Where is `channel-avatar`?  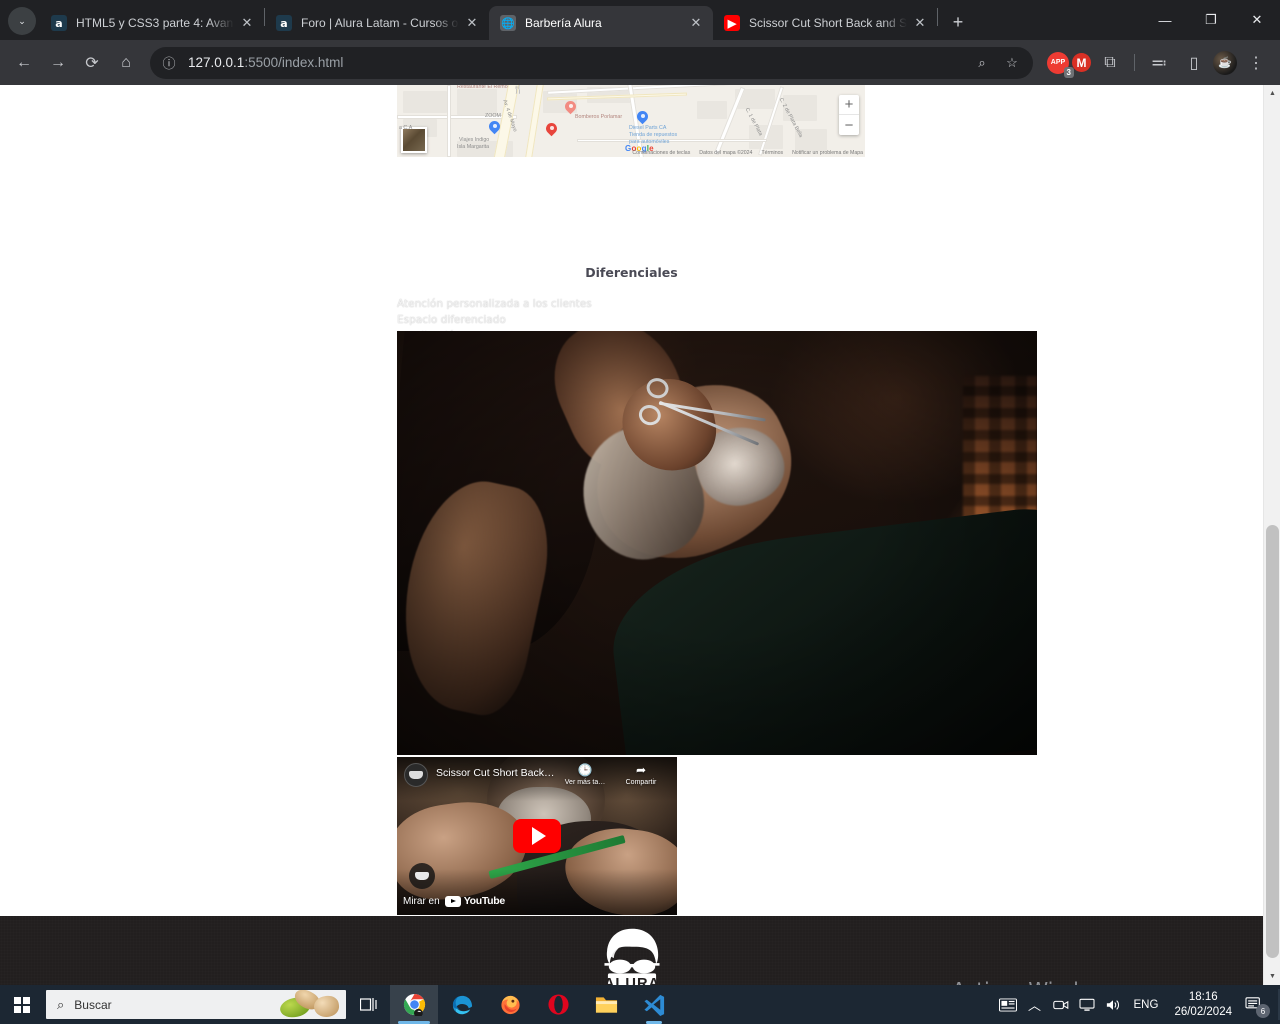 channel-avatar is located at coordinates (416, 775).